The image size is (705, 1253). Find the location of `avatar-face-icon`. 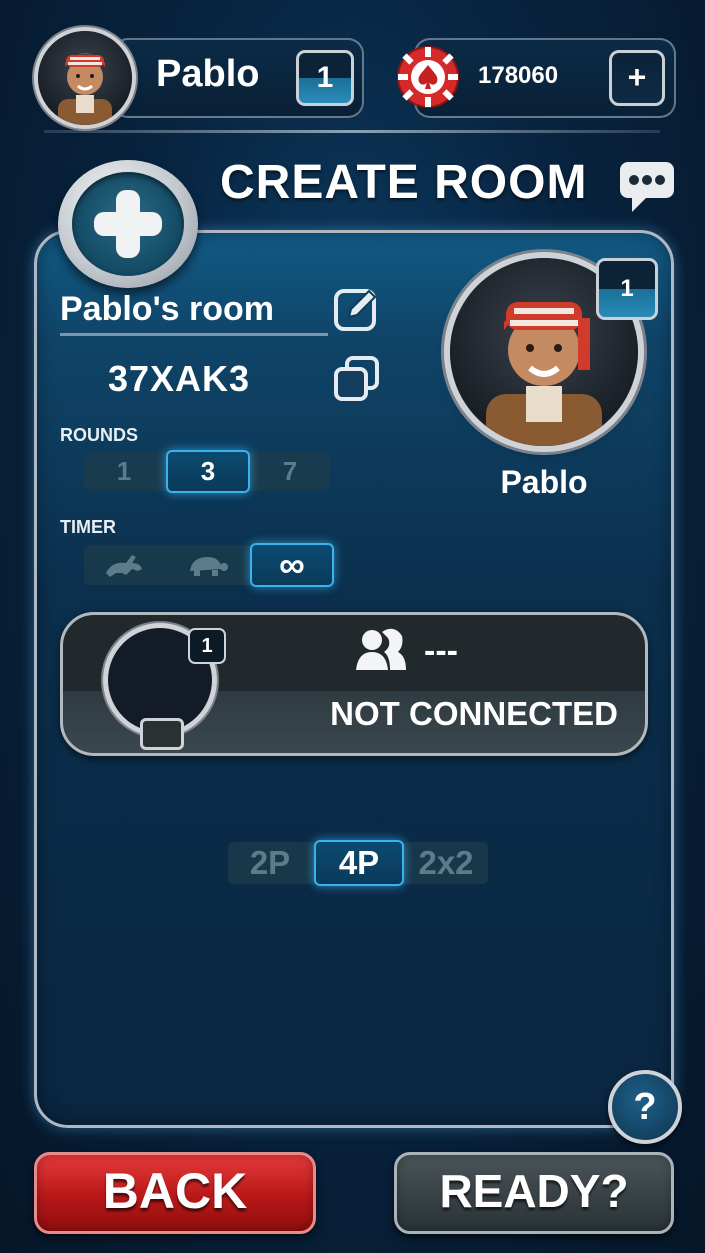

avatar-face-icon is located at coordinates (85, 89).